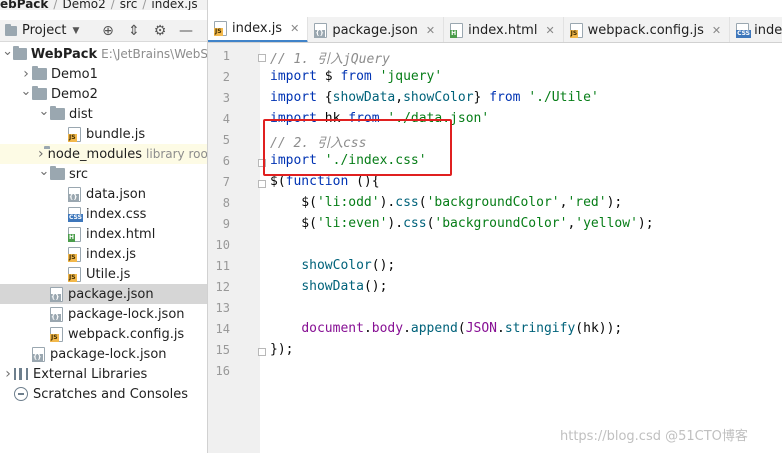 The image size is (782, 453). I want to click on tab-label: index.html, so click(503, 30).